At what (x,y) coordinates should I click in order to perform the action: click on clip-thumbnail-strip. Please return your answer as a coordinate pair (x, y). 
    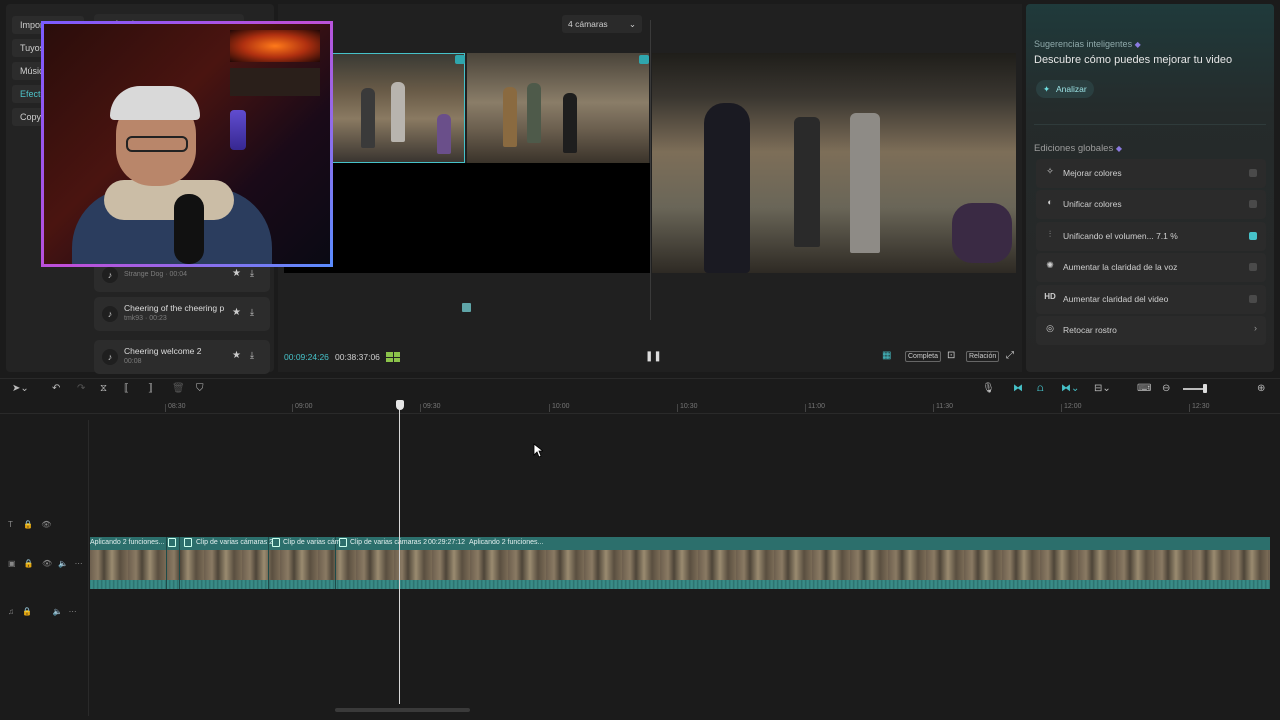
    Looking at the image, I should click on (680, 565).